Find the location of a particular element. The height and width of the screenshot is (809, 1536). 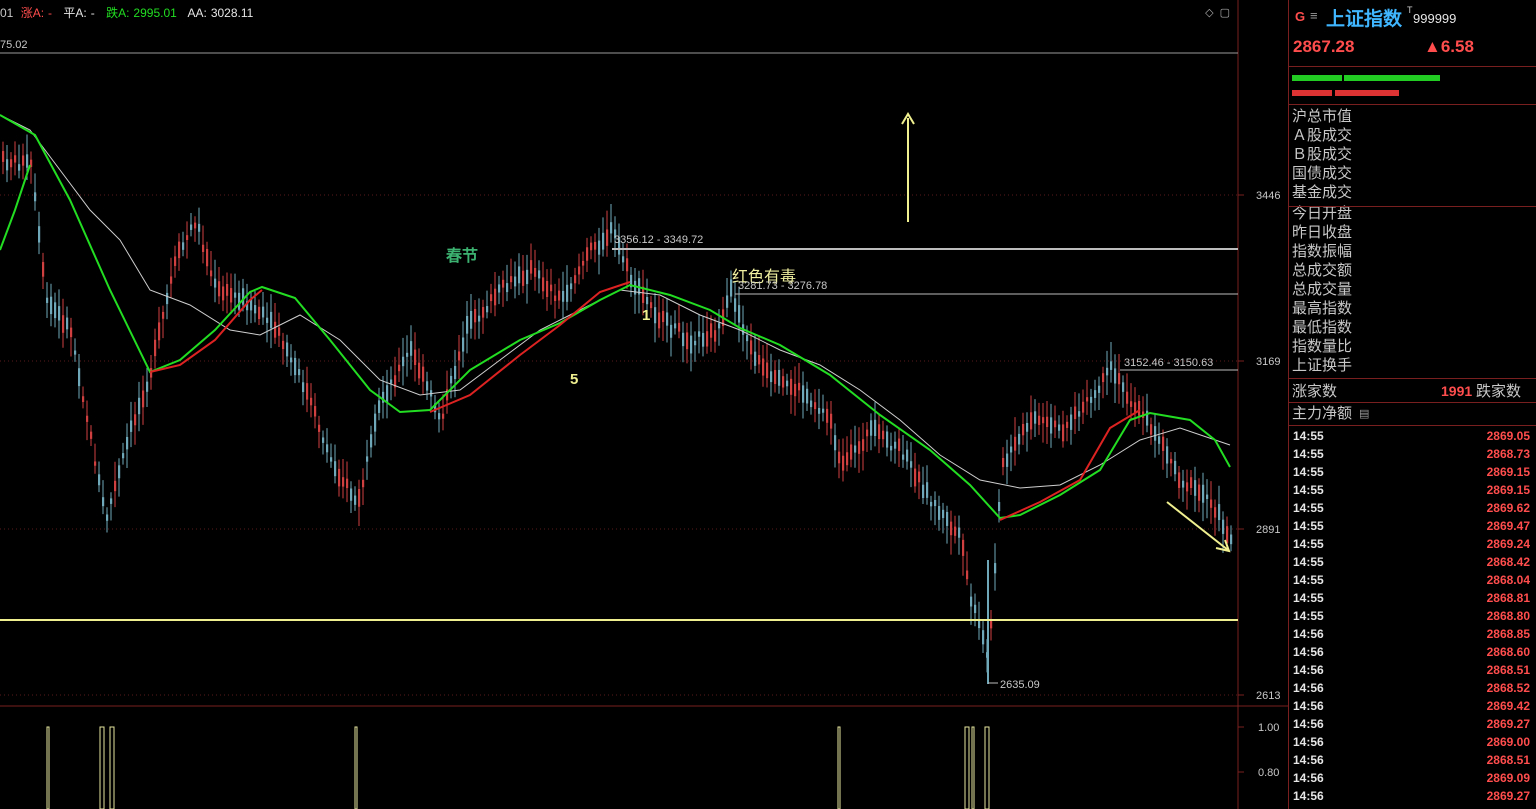

annotation-wave5: 5 is located at coordinates (574, 379).